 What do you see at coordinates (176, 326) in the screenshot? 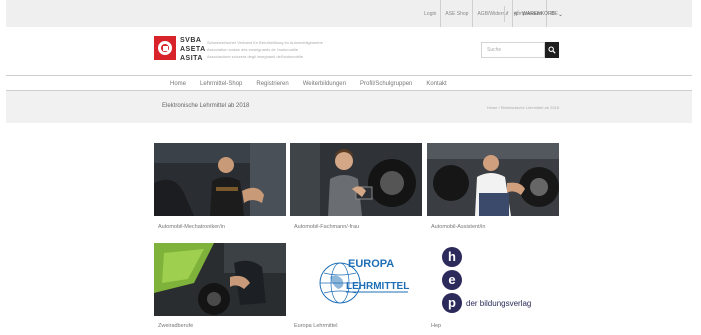
I see `card-label: Zweiradberufe` at bounding box center [176, 326].